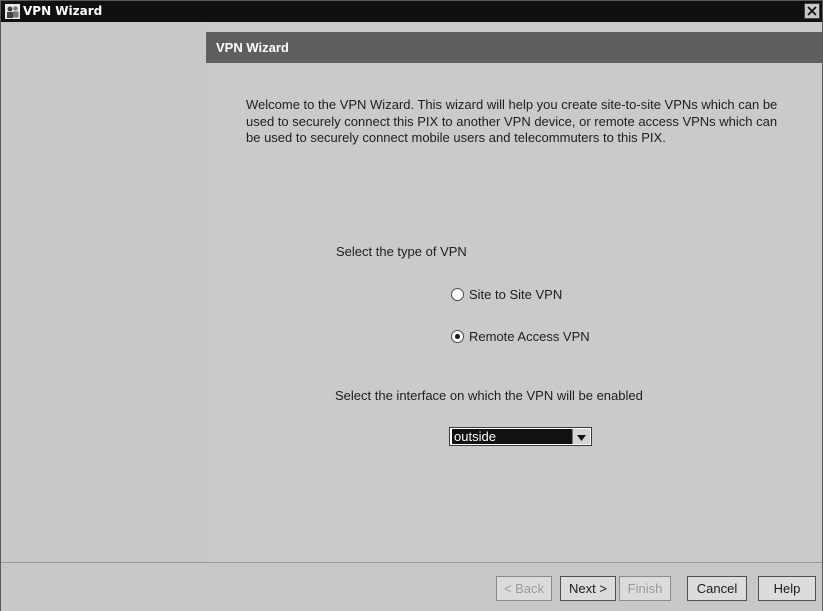 The image size is (823, 611). What do you see at coordinates (529, 336) in the screenshot?
I see `remote-access-label: Remote Access VPN` at bounding box center [529, 336].